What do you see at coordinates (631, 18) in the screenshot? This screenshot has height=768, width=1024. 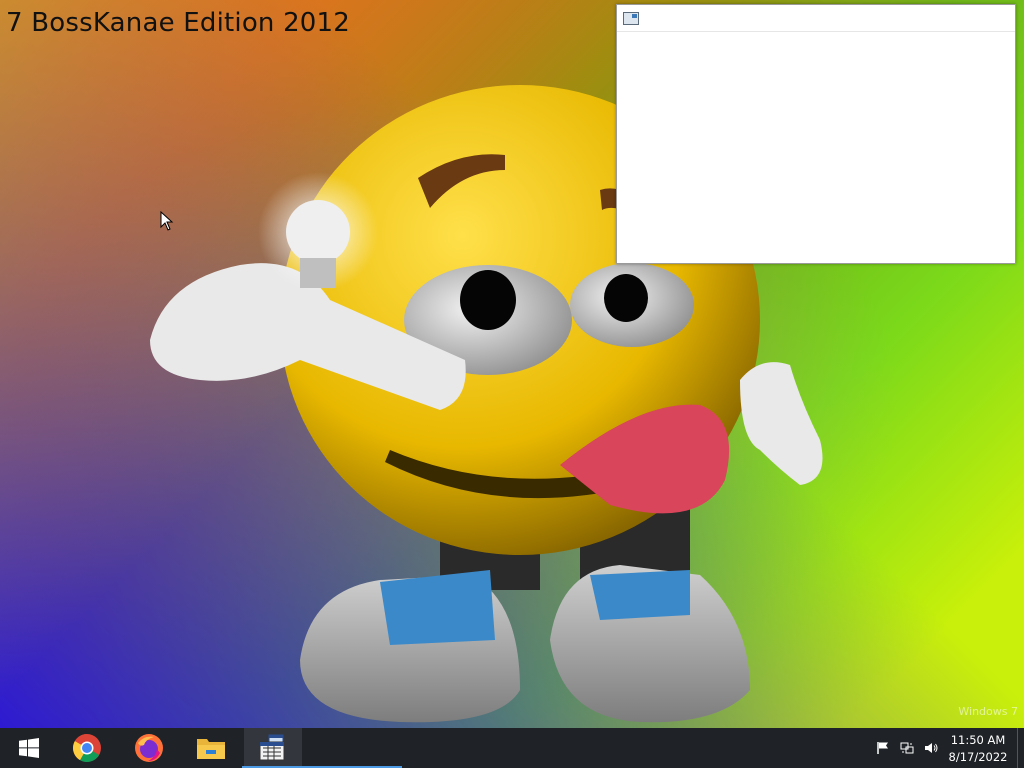 I see `window-app-icon` at bounding box center [631, 18].